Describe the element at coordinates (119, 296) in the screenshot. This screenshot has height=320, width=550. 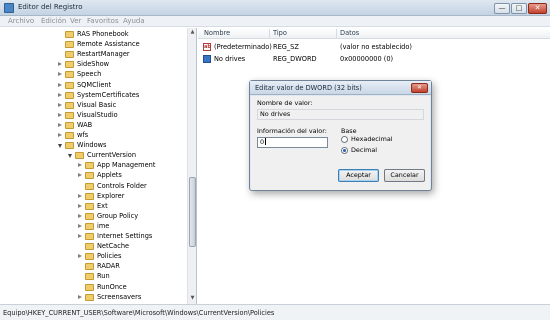
I see `tree-item-label: Screensavers` at that location.